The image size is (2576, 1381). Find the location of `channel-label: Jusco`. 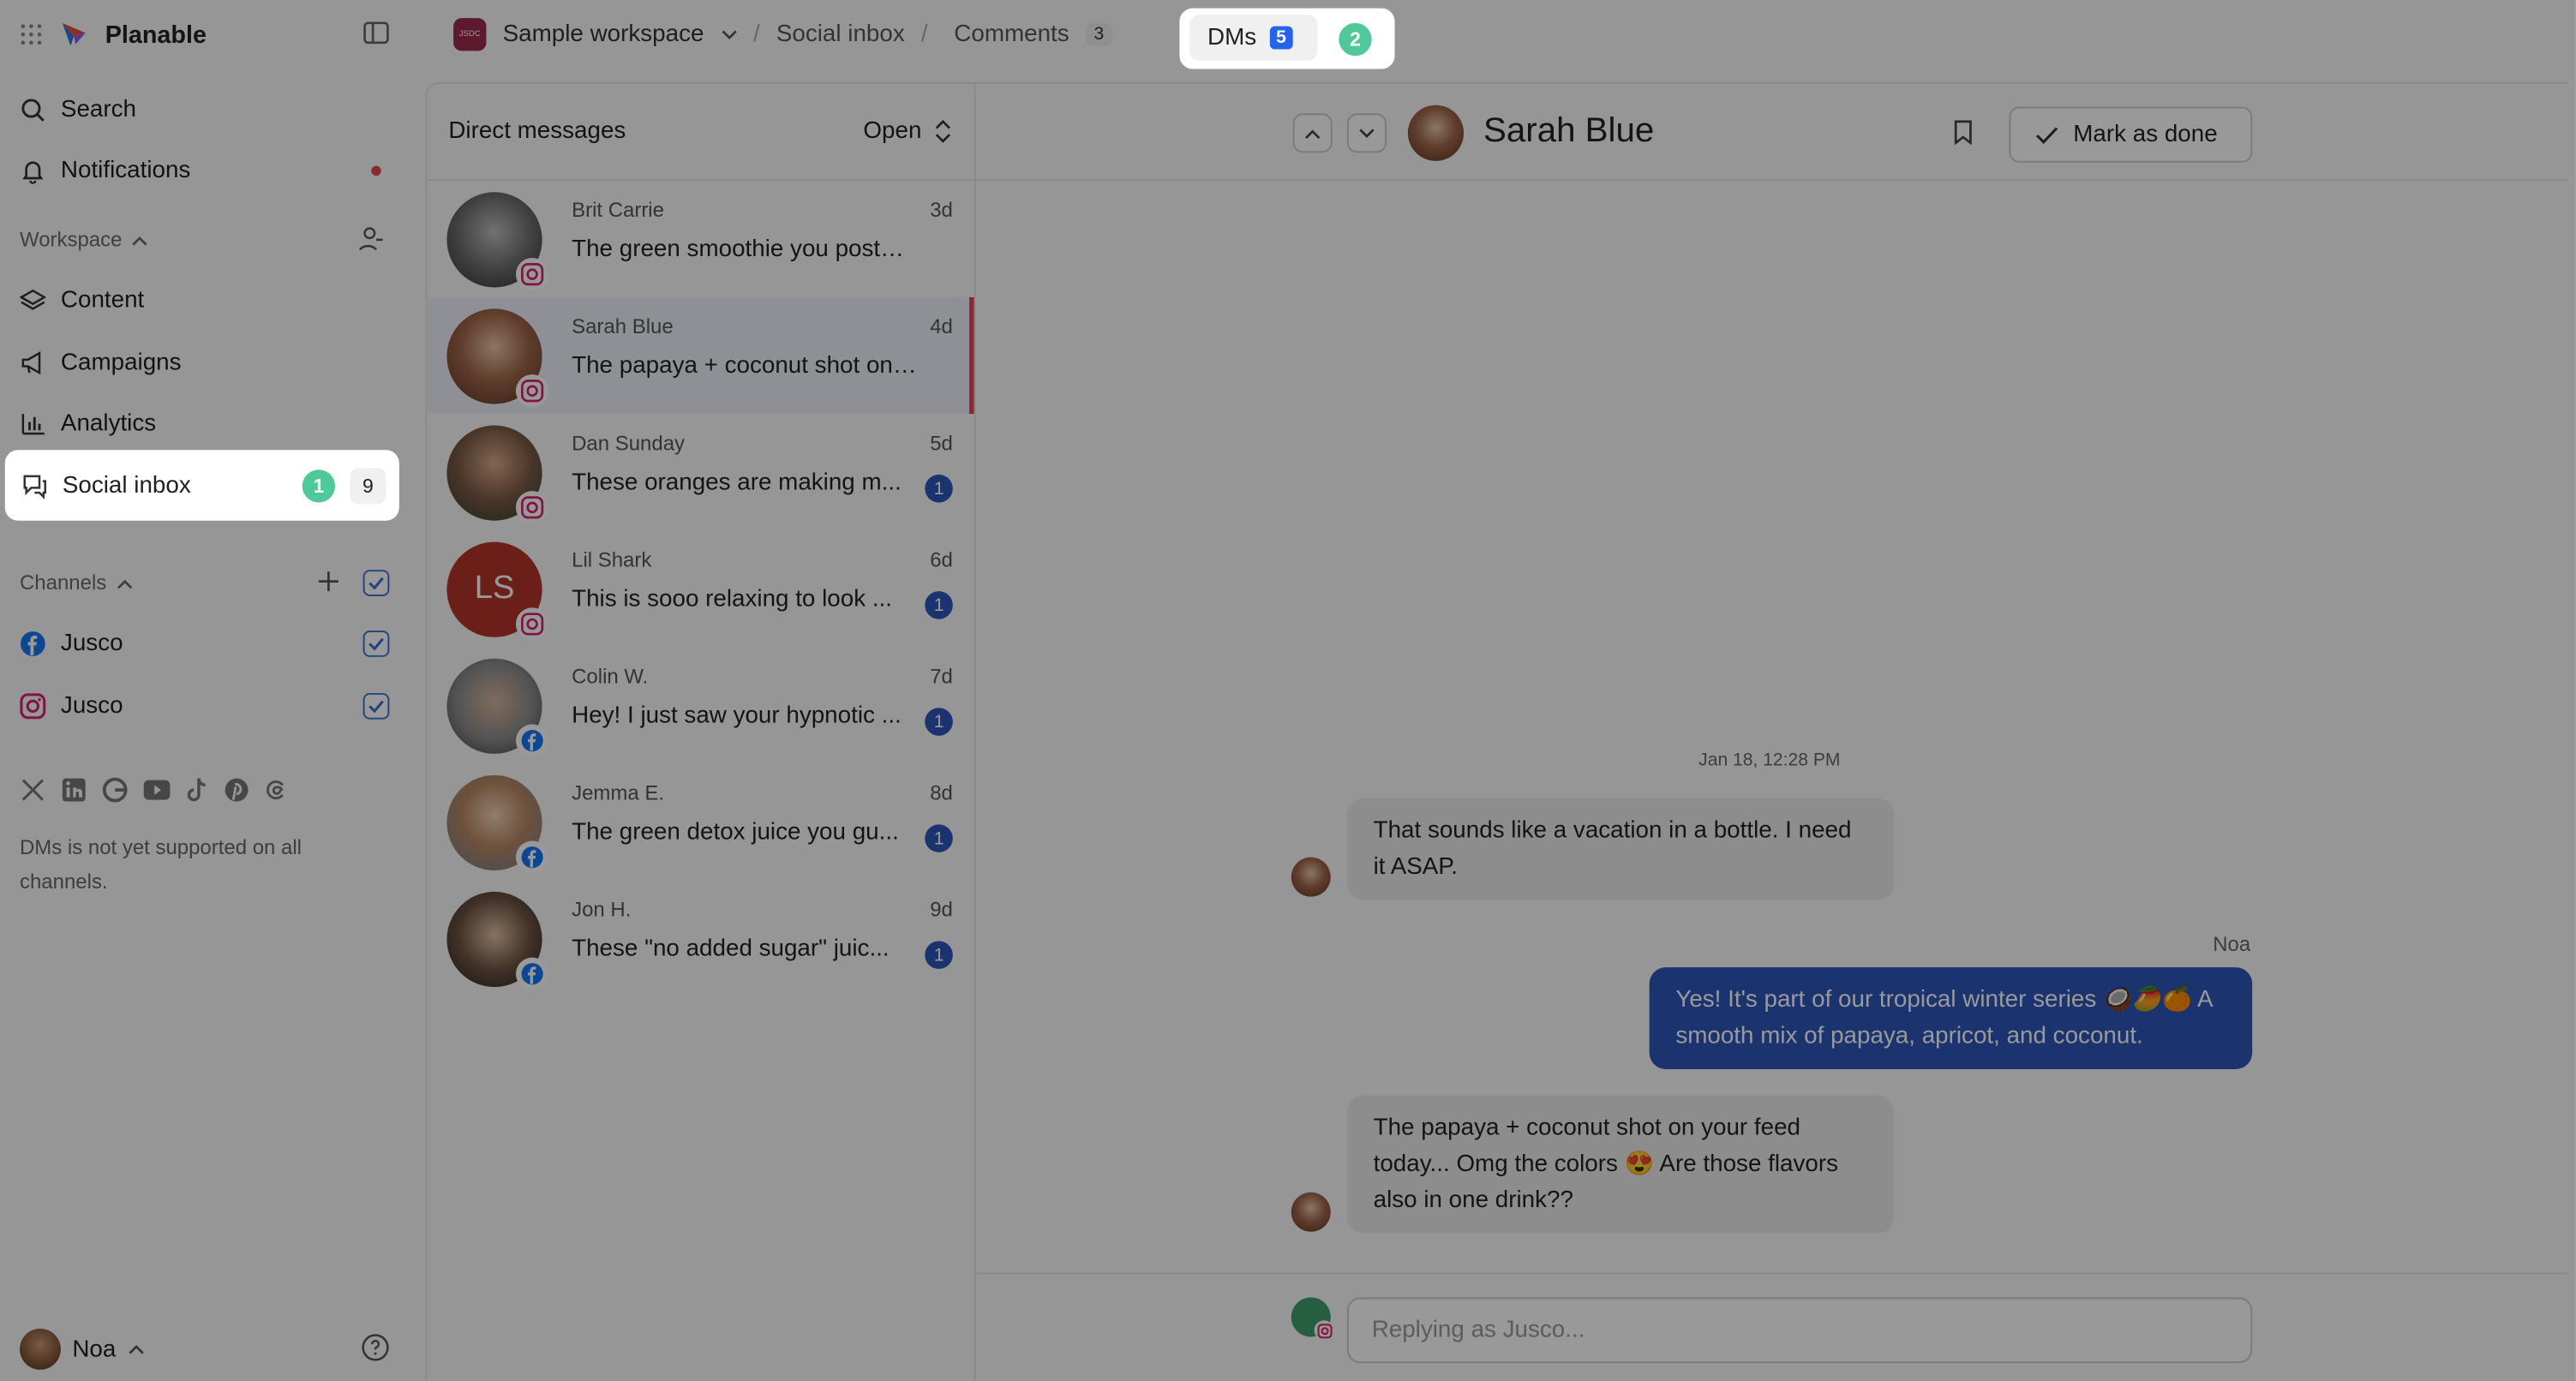

channel-label: Jusco is located at coordinates (91, 706).